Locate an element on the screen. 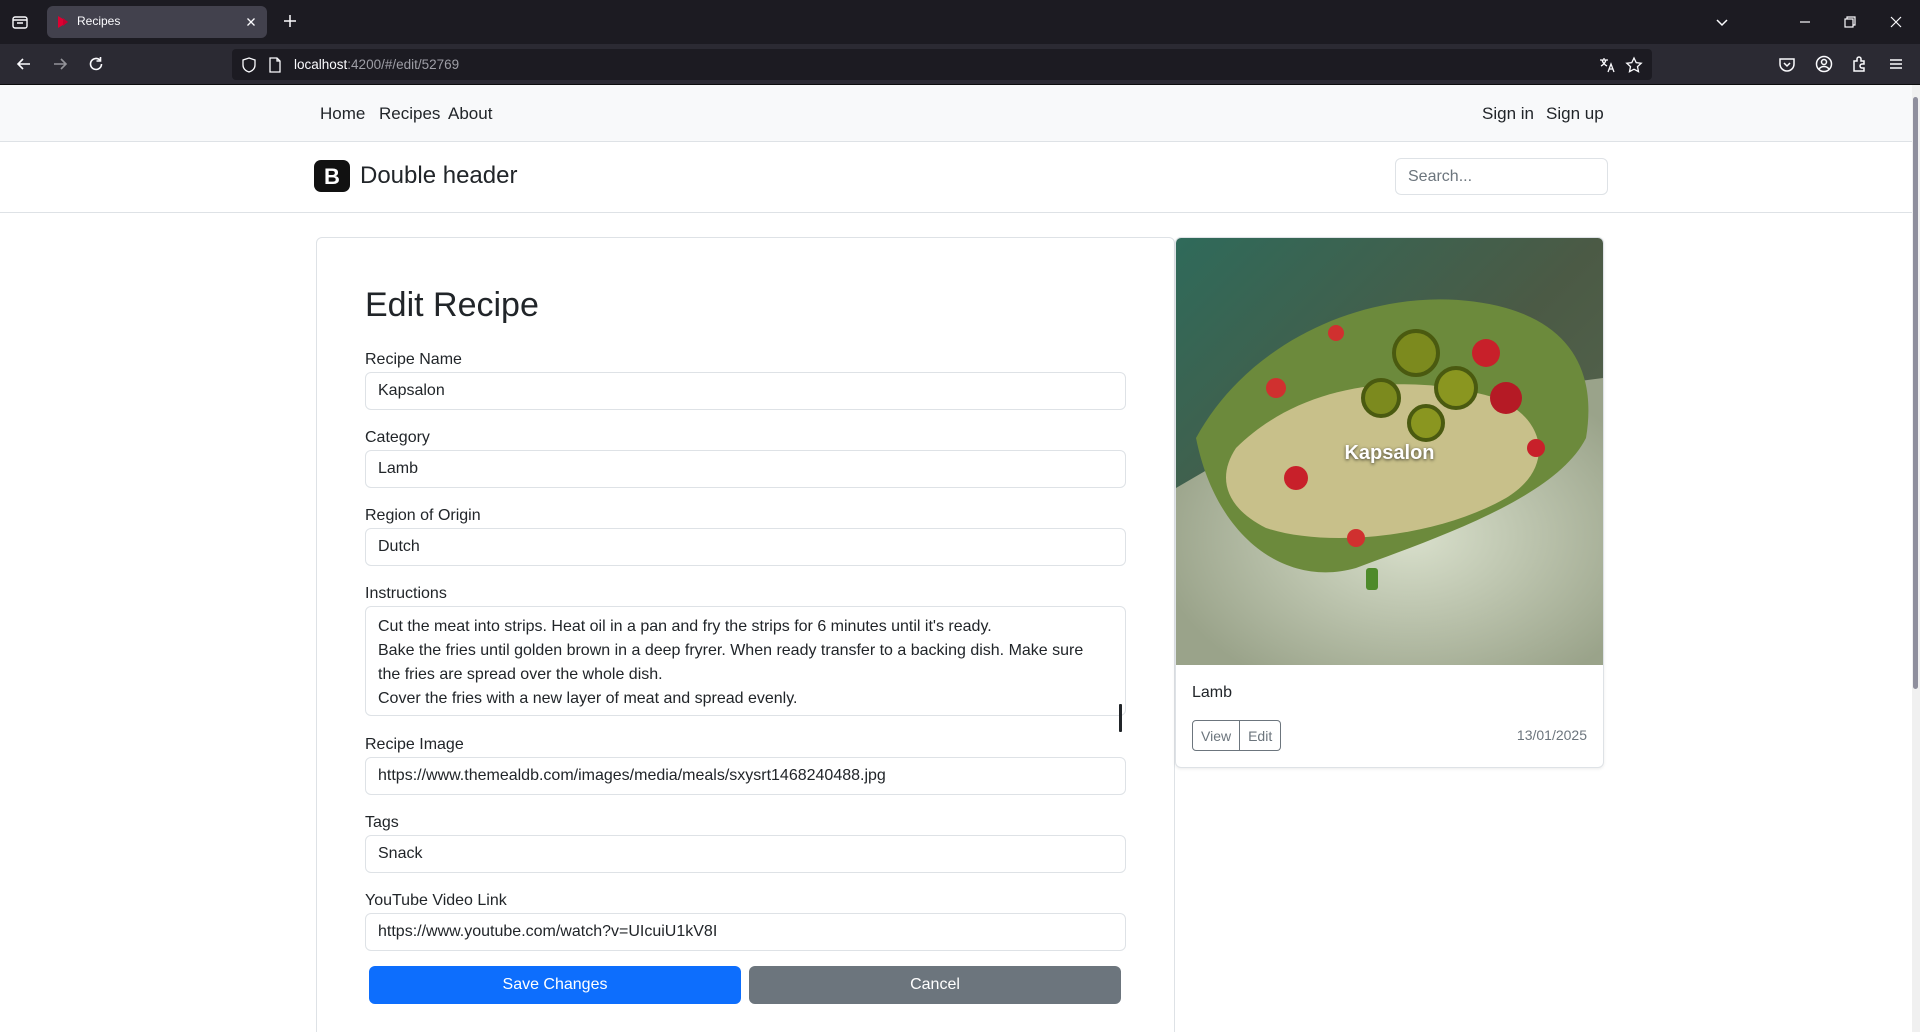  recipe-image-label: Recipe Image is located at coordinates (414, 744).